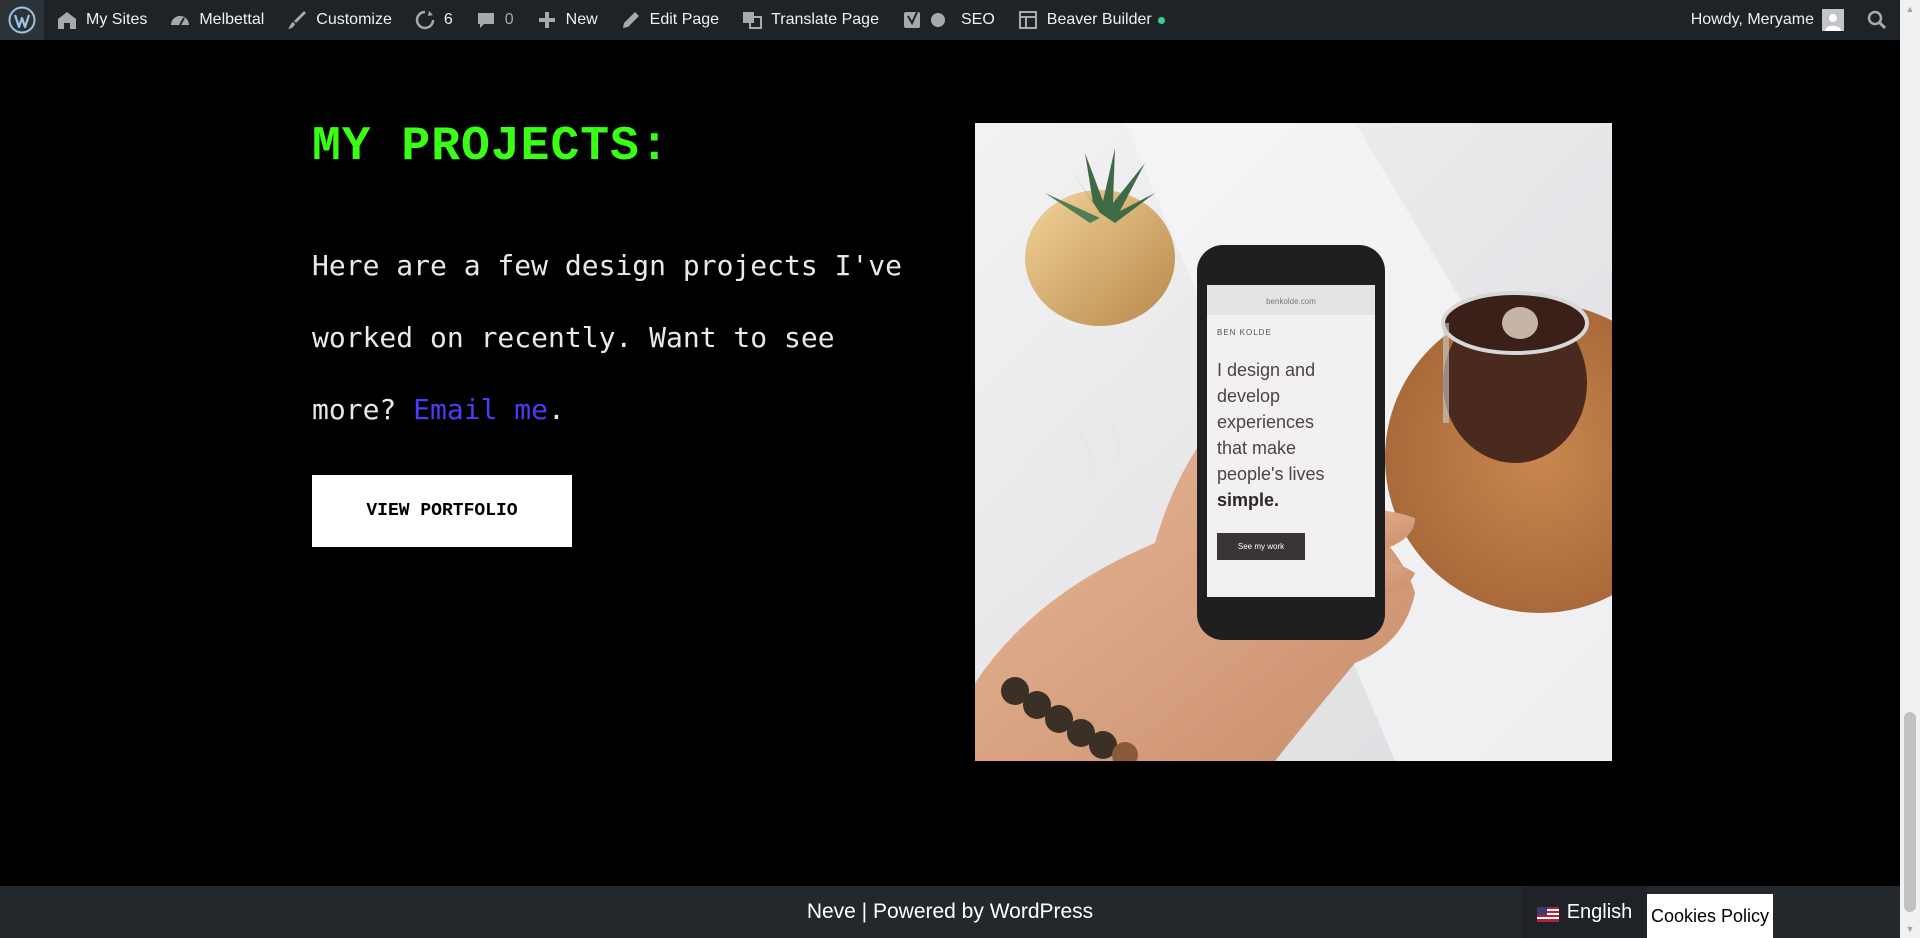  I want to click on translate-page-button: Translate Page, so click(809, 20).